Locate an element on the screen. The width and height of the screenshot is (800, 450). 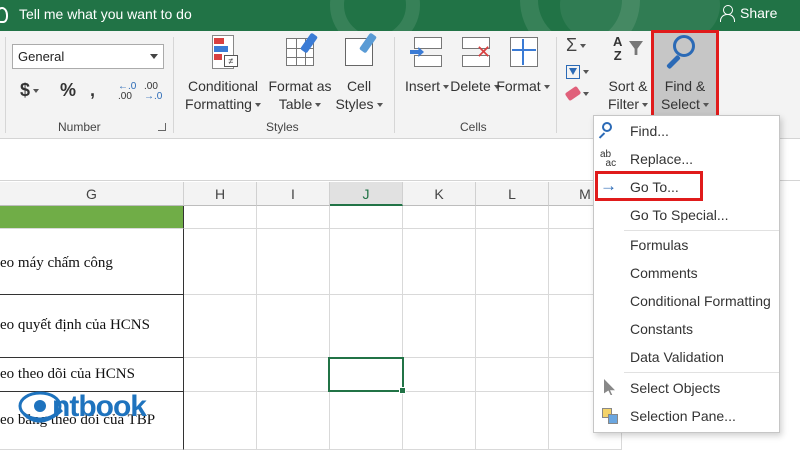
delete-cells-button: ✕ Delete is located at coordinates (475, 65).